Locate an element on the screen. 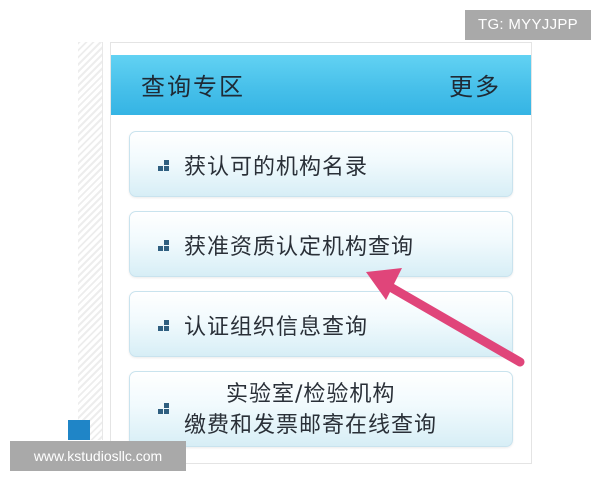 This screenshot has width=600, height=480. certification-body-query-button: 认证组织信息查询 is located at coordinates (321, 324).